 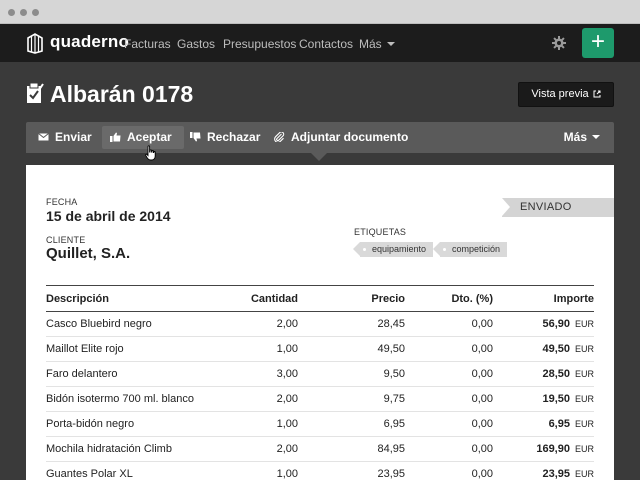 What do you see at coordinates (141, 324) in the screenshot?
I see `cell-description: Casco Bluebird negro` at bounding box center [141, 324].